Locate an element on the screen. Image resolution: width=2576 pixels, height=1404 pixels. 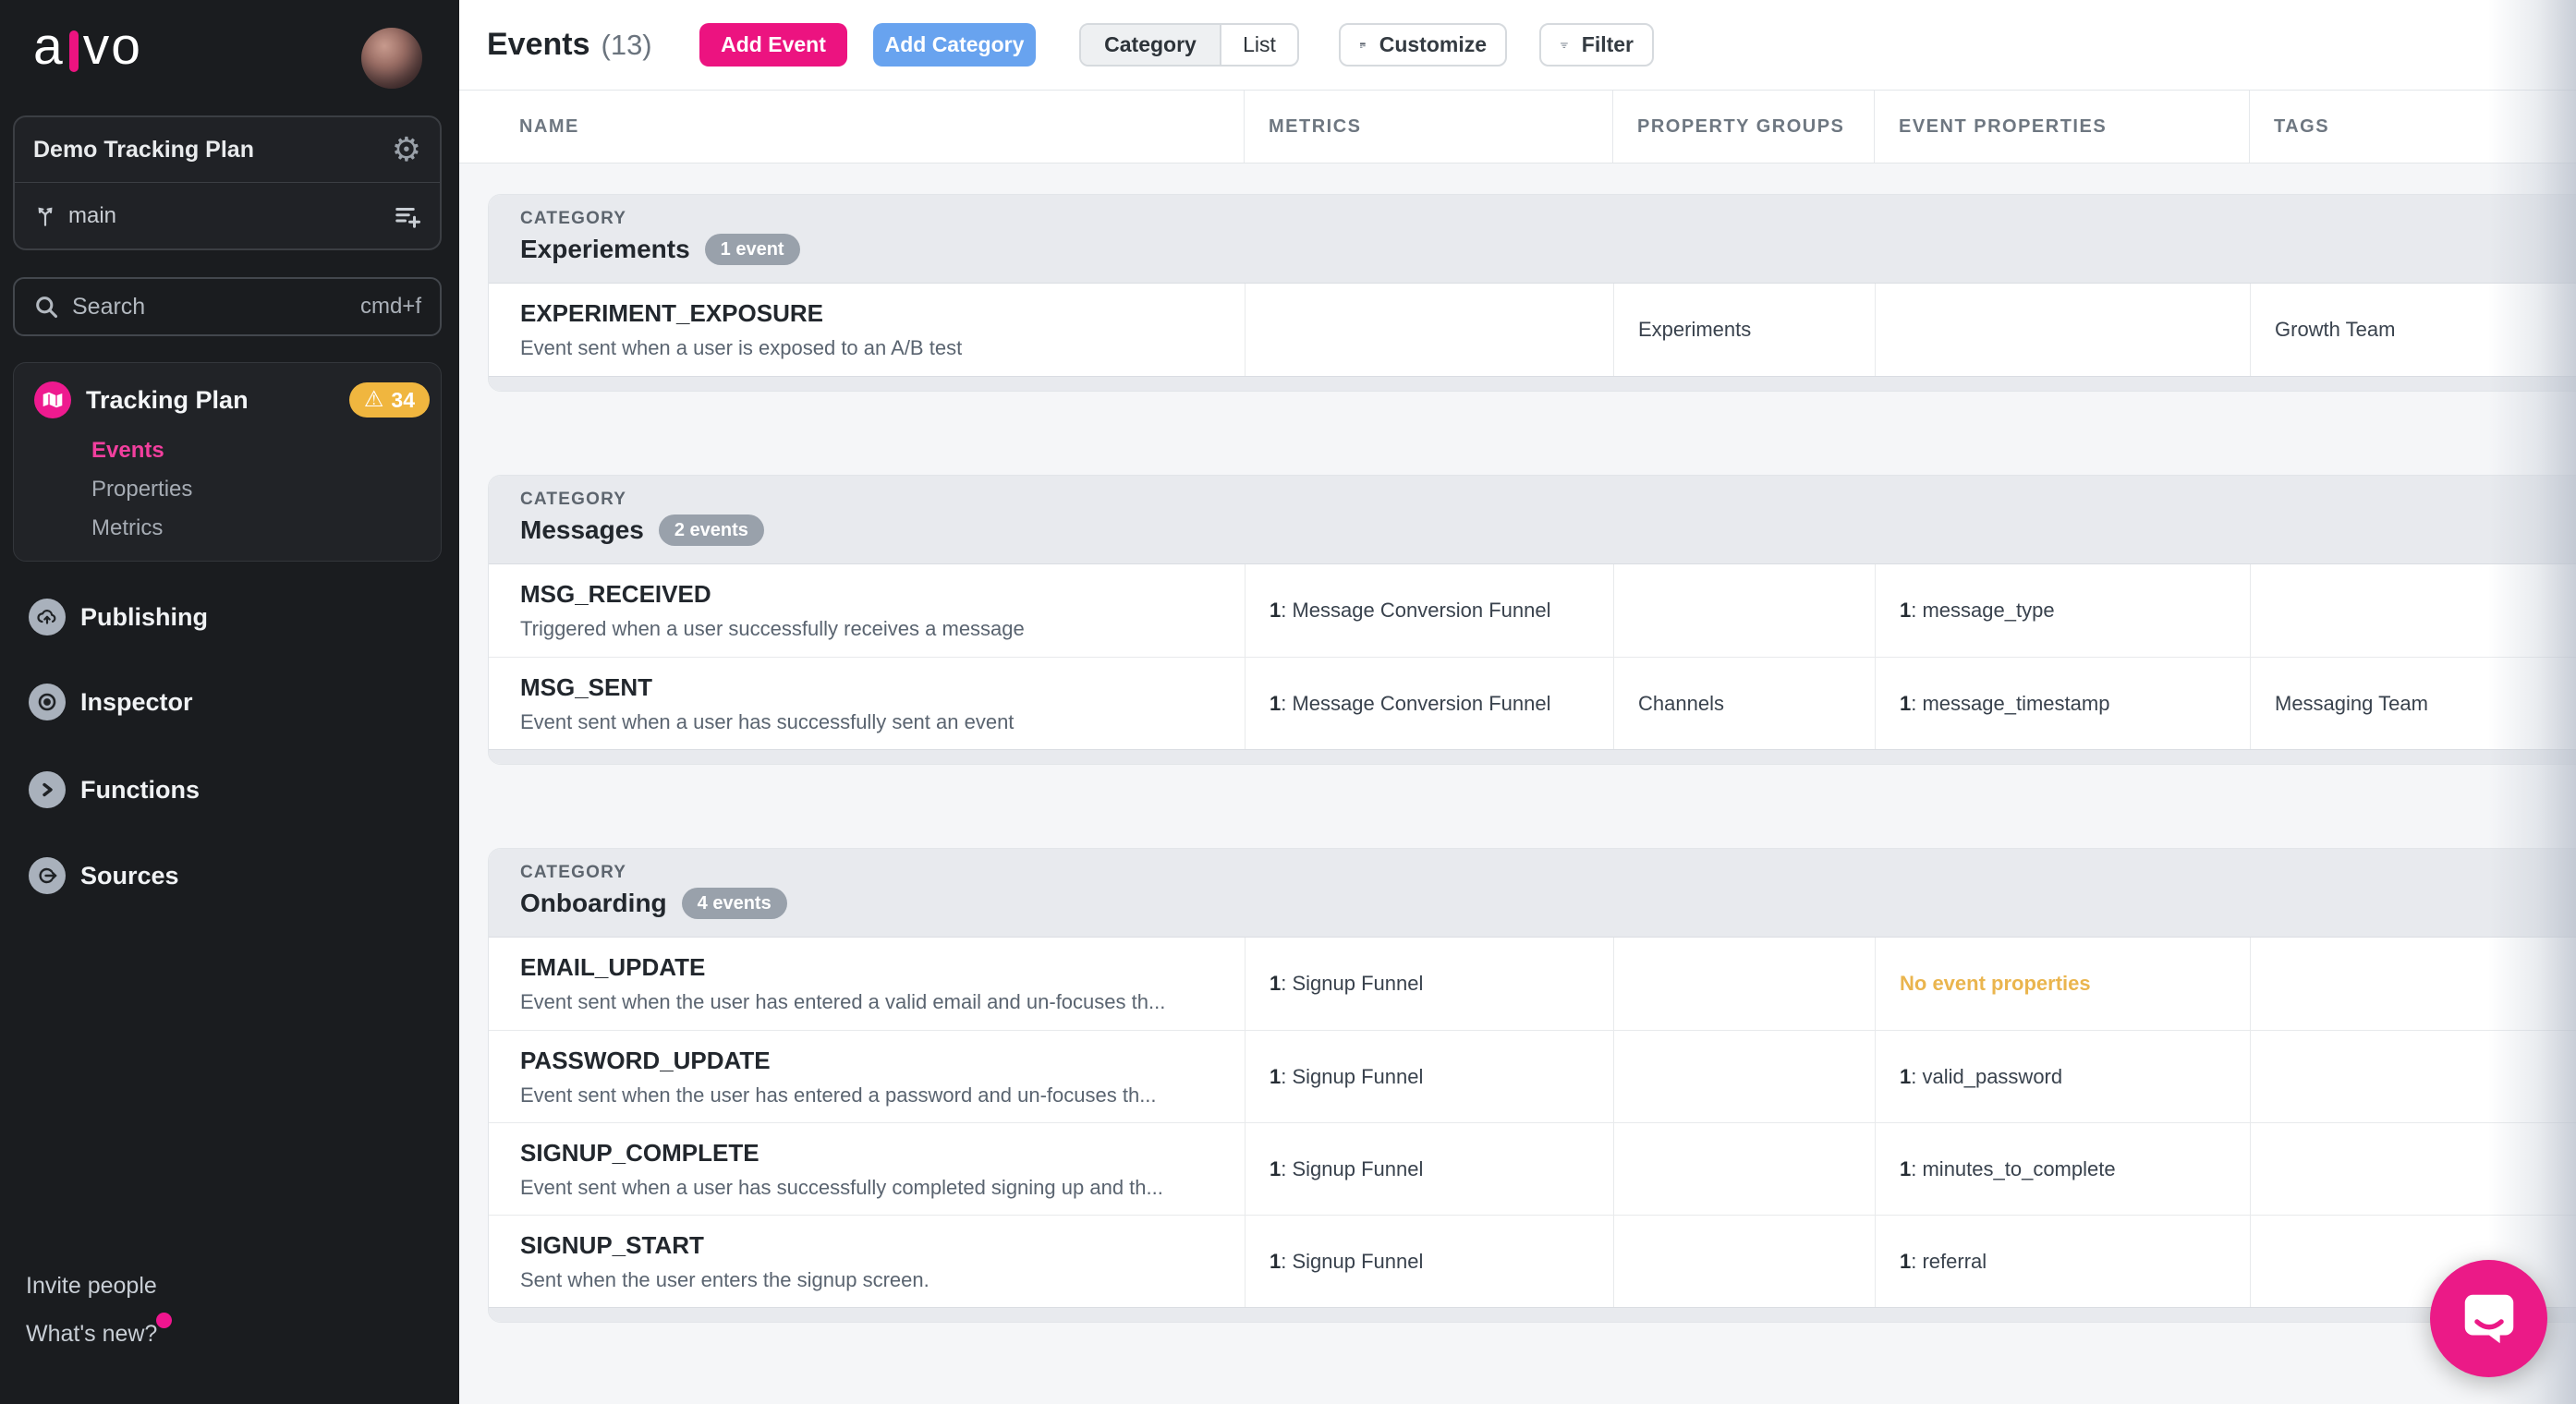
invite-people-link: Invite people is located at coordinates (91, 1286).